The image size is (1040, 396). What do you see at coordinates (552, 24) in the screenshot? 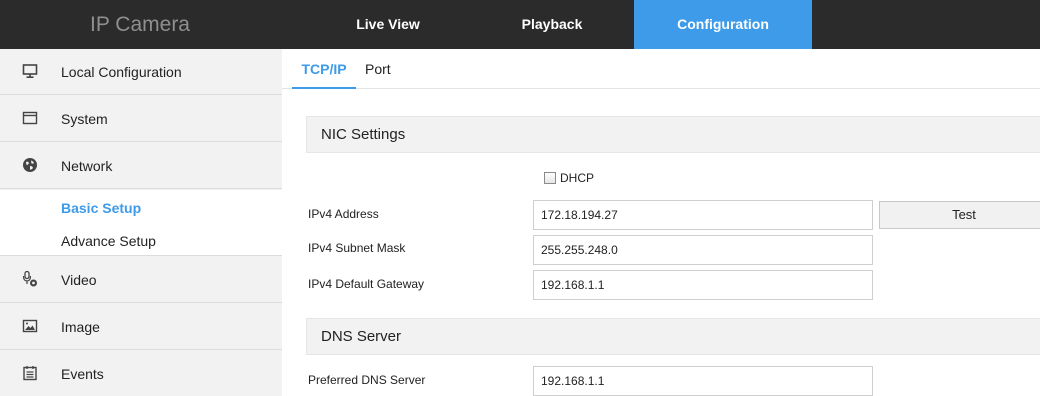
I see `nav-playback: Playback` at bounding box center [552, 24].